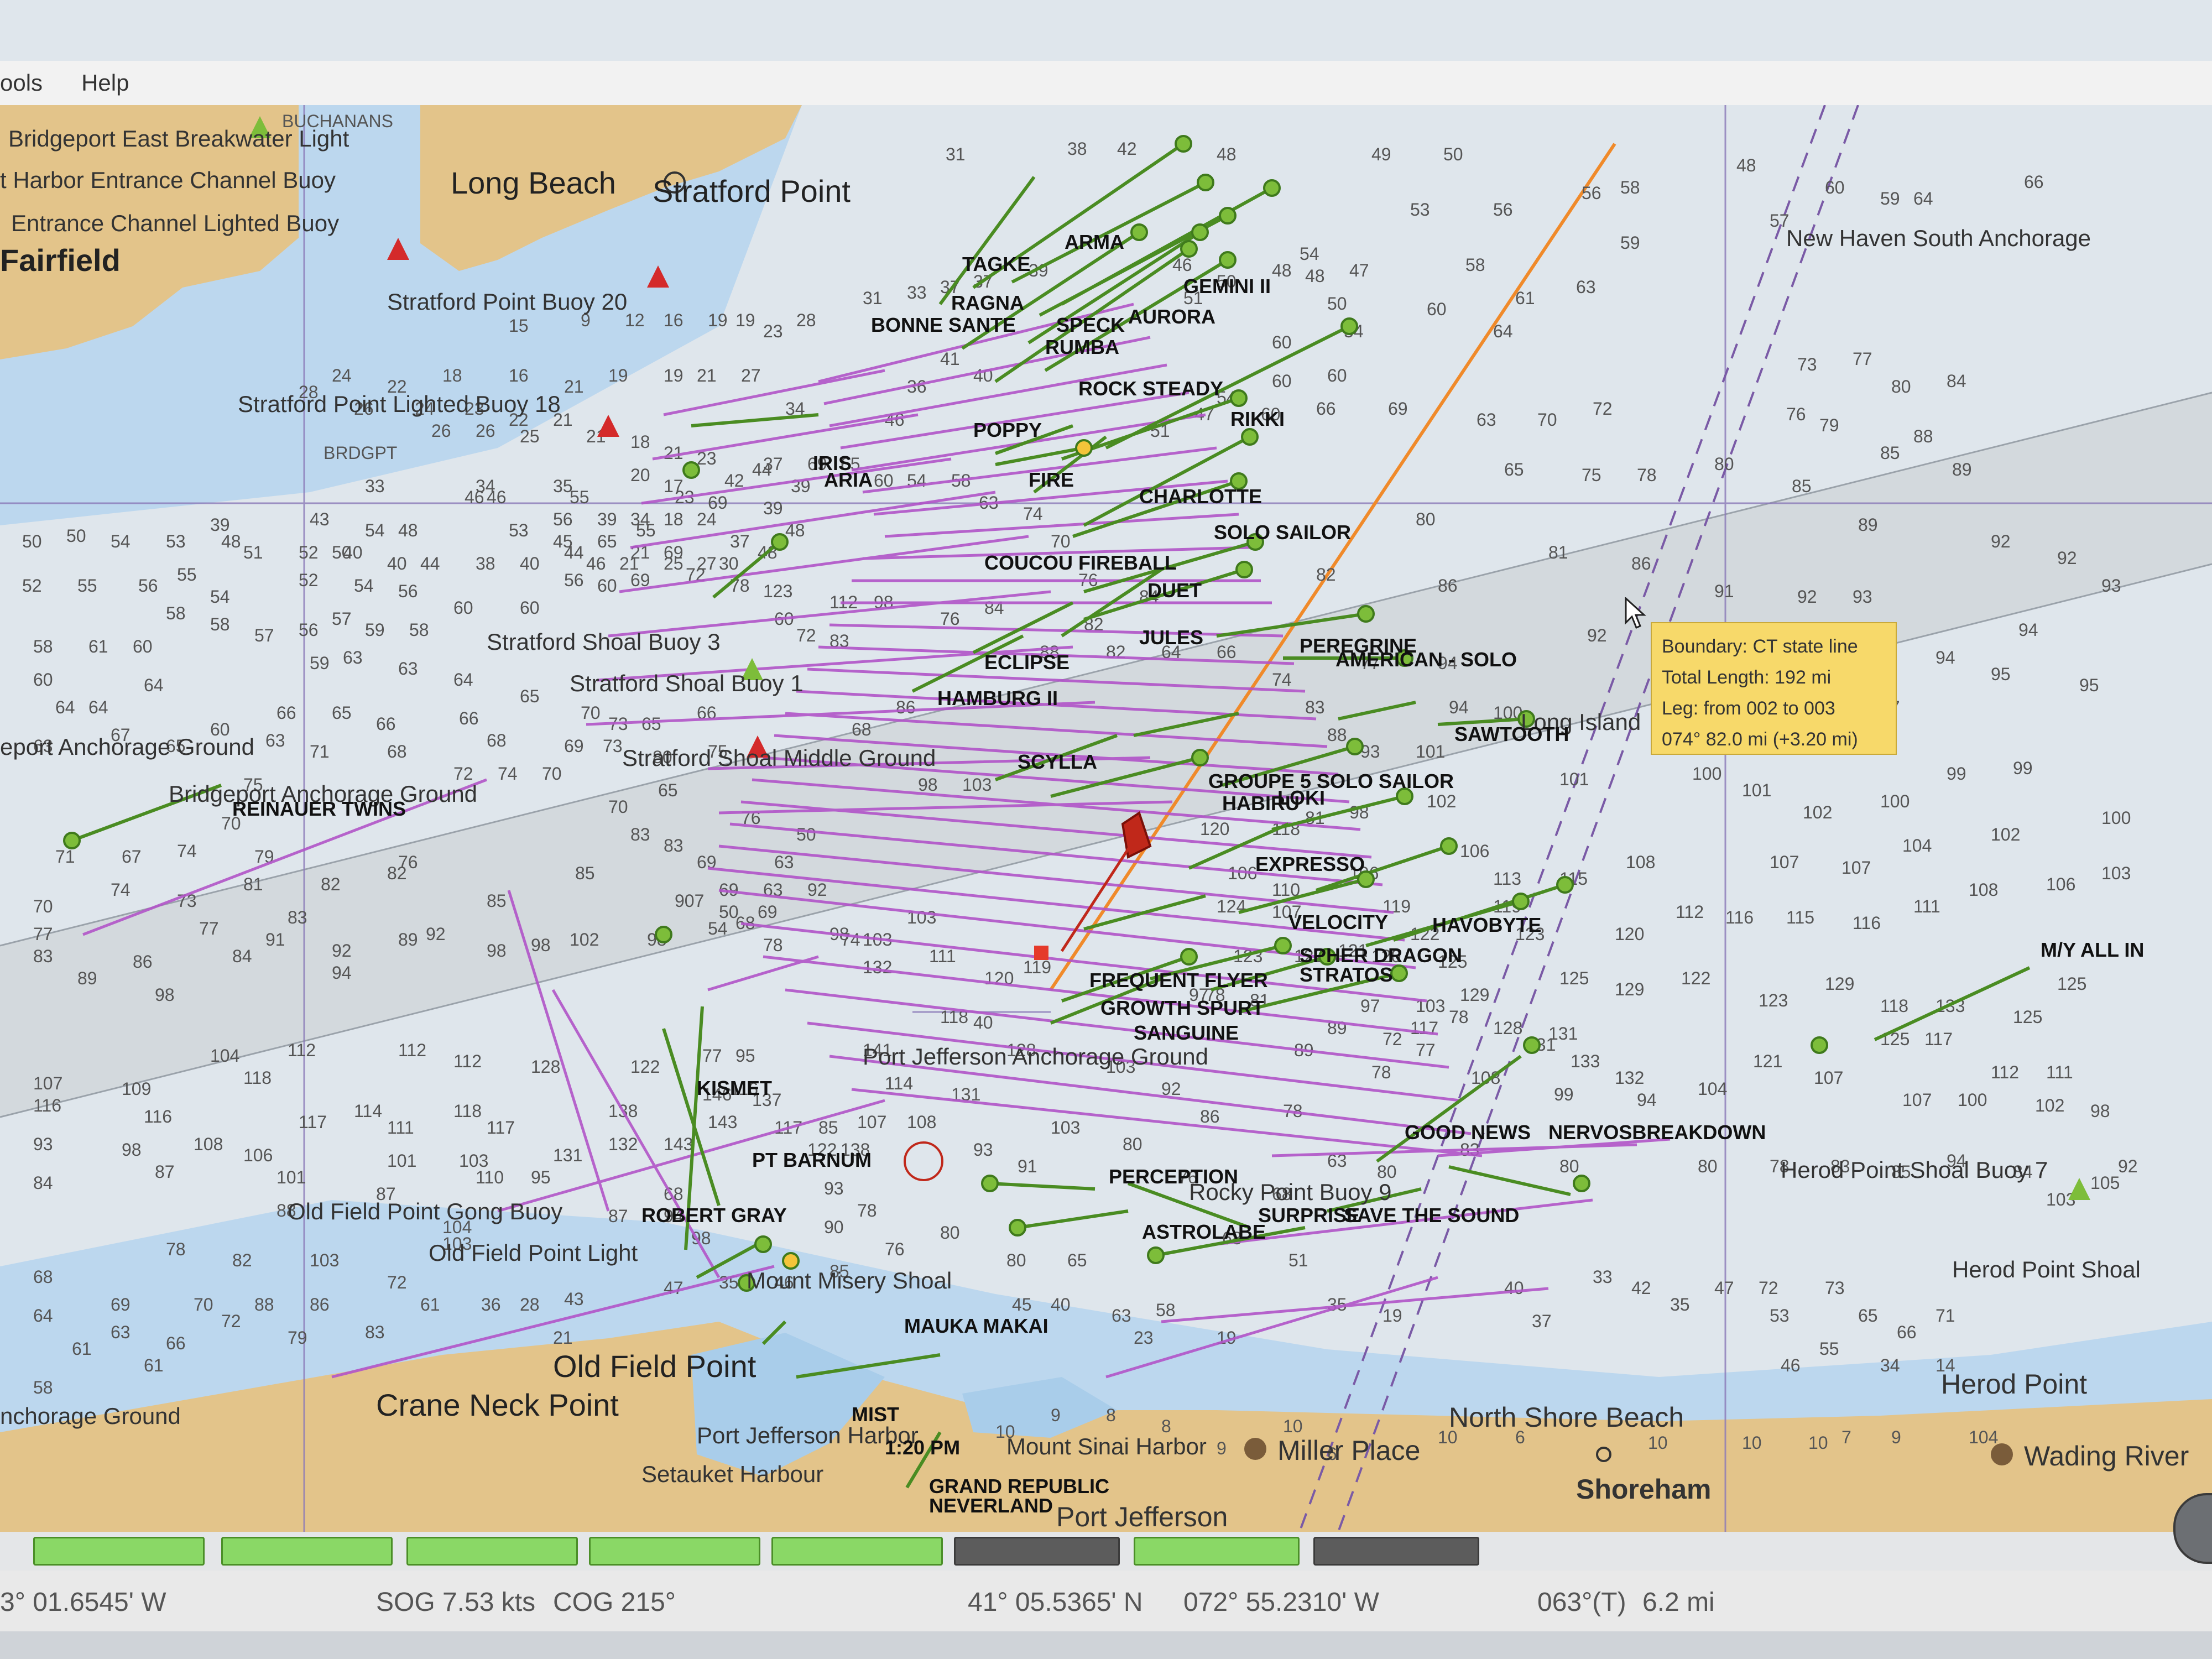 The width and height of the screenshot is (2212, 1659). I want to click on svg-text: 113, so click(1507, 879).